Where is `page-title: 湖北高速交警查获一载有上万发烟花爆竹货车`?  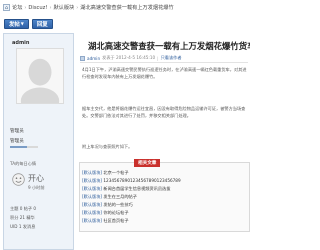
page-title: 湖北高速交警查获一载有上万发烟花爆竹货车 is located at coordinates (169, 46).